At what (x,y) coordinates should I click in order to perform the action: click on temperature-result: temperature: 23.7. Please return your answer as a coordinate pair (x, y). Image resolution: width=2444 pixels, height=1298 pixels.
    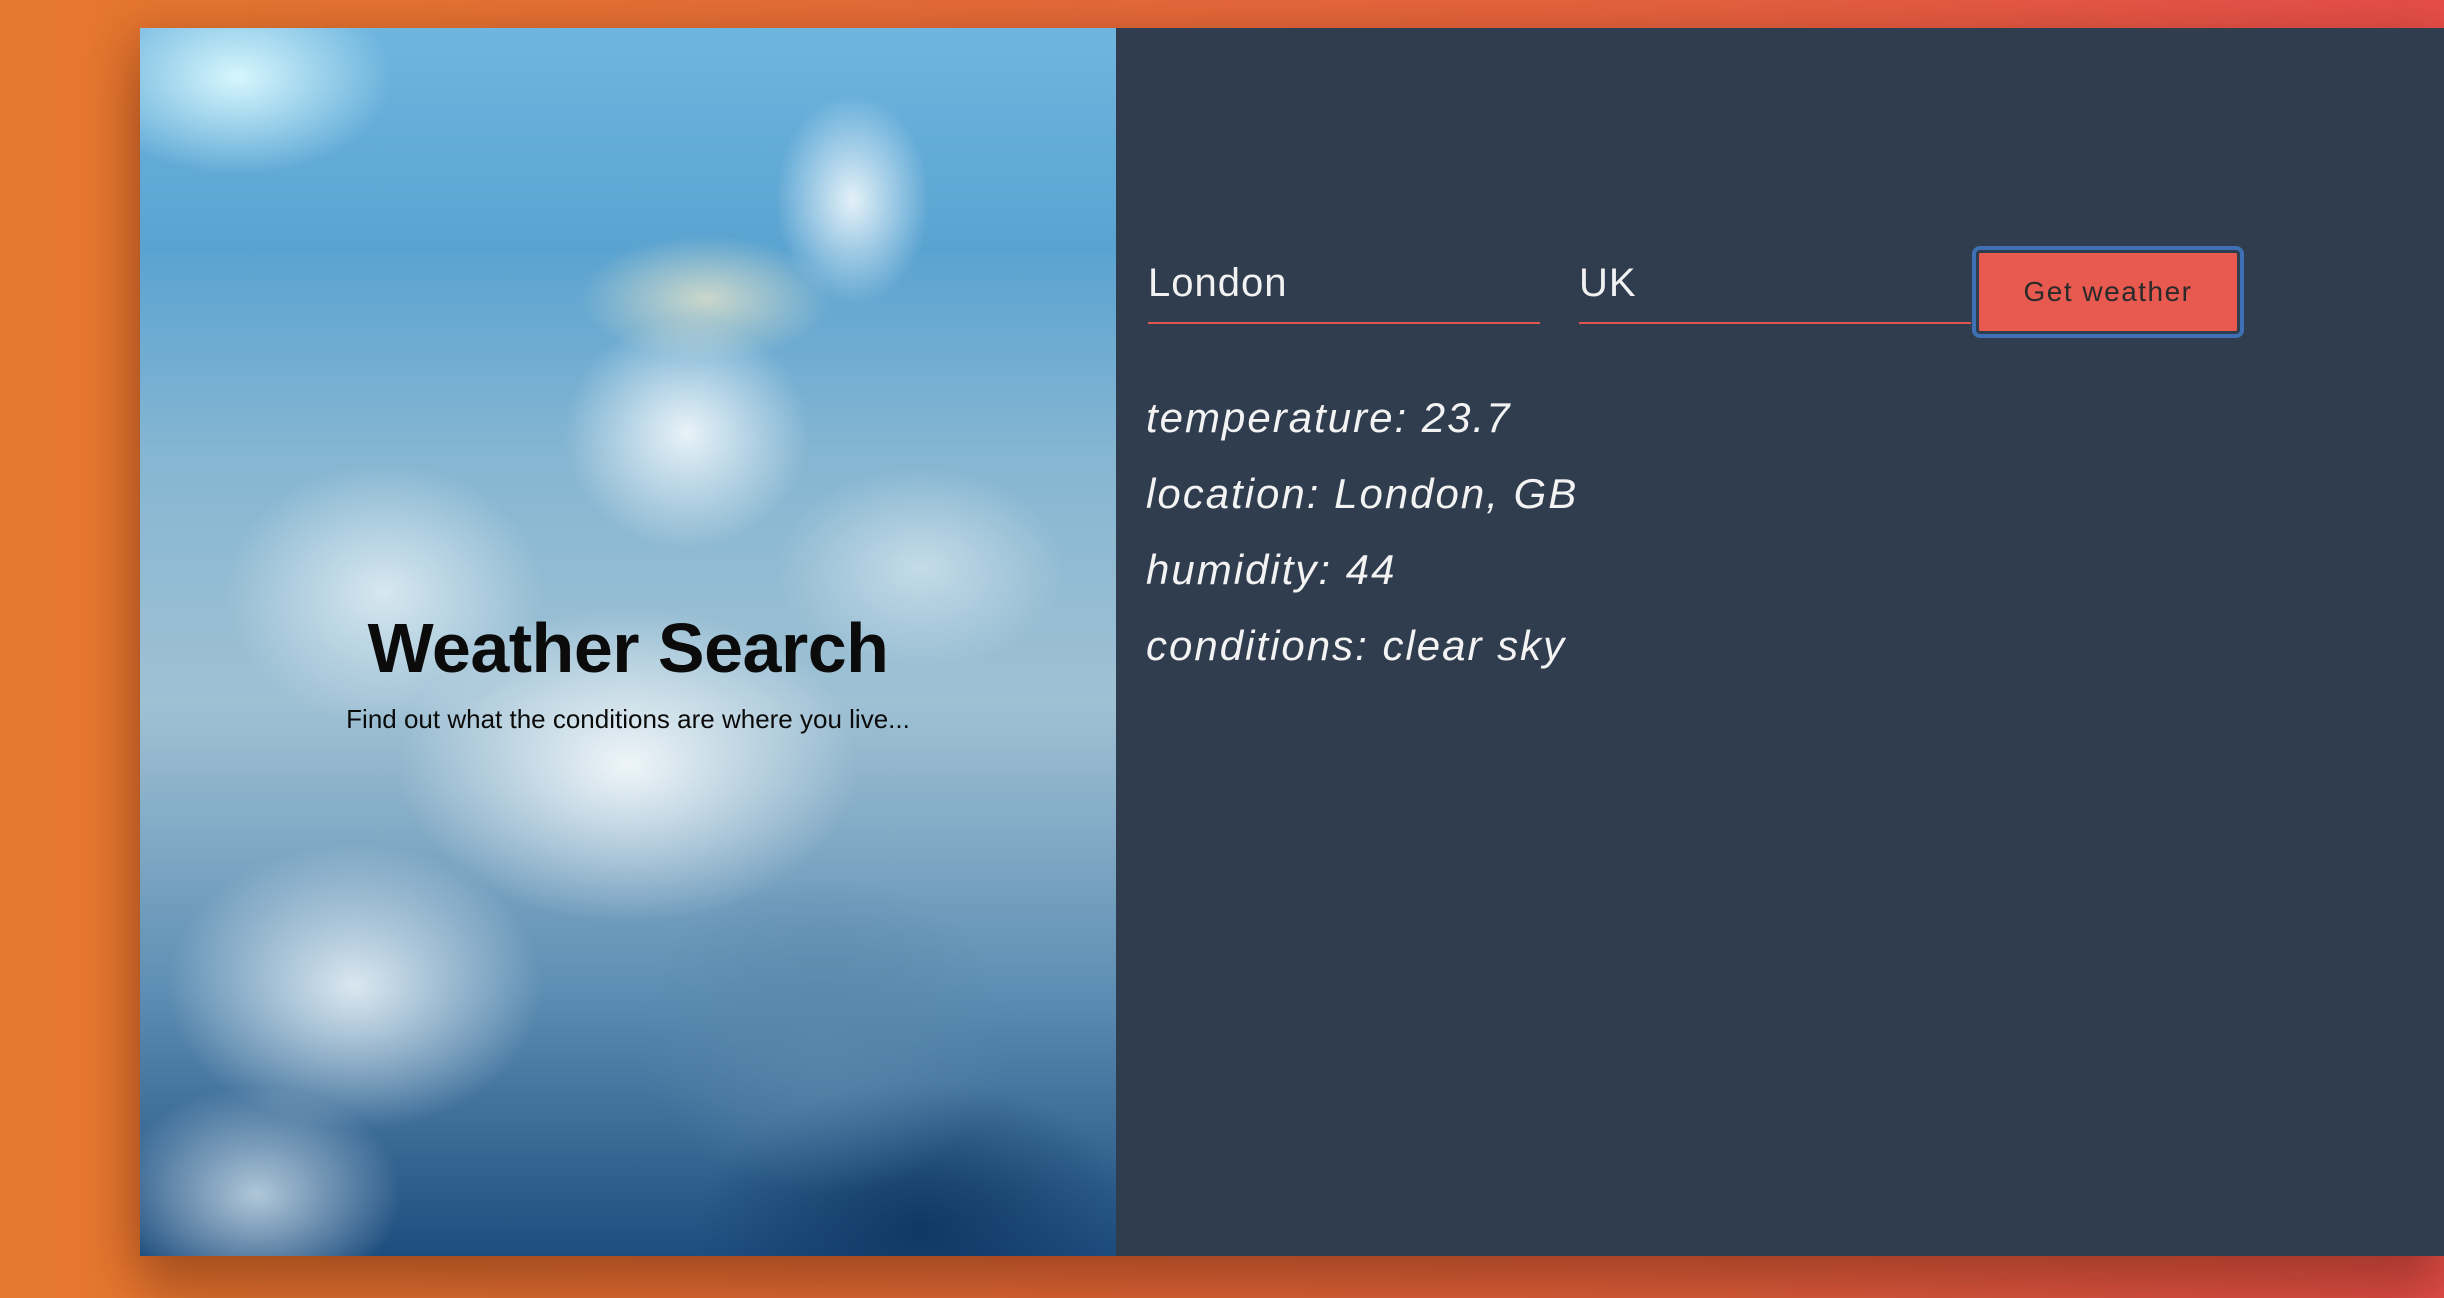
    Looking at the image, I should click on (1329, 417).